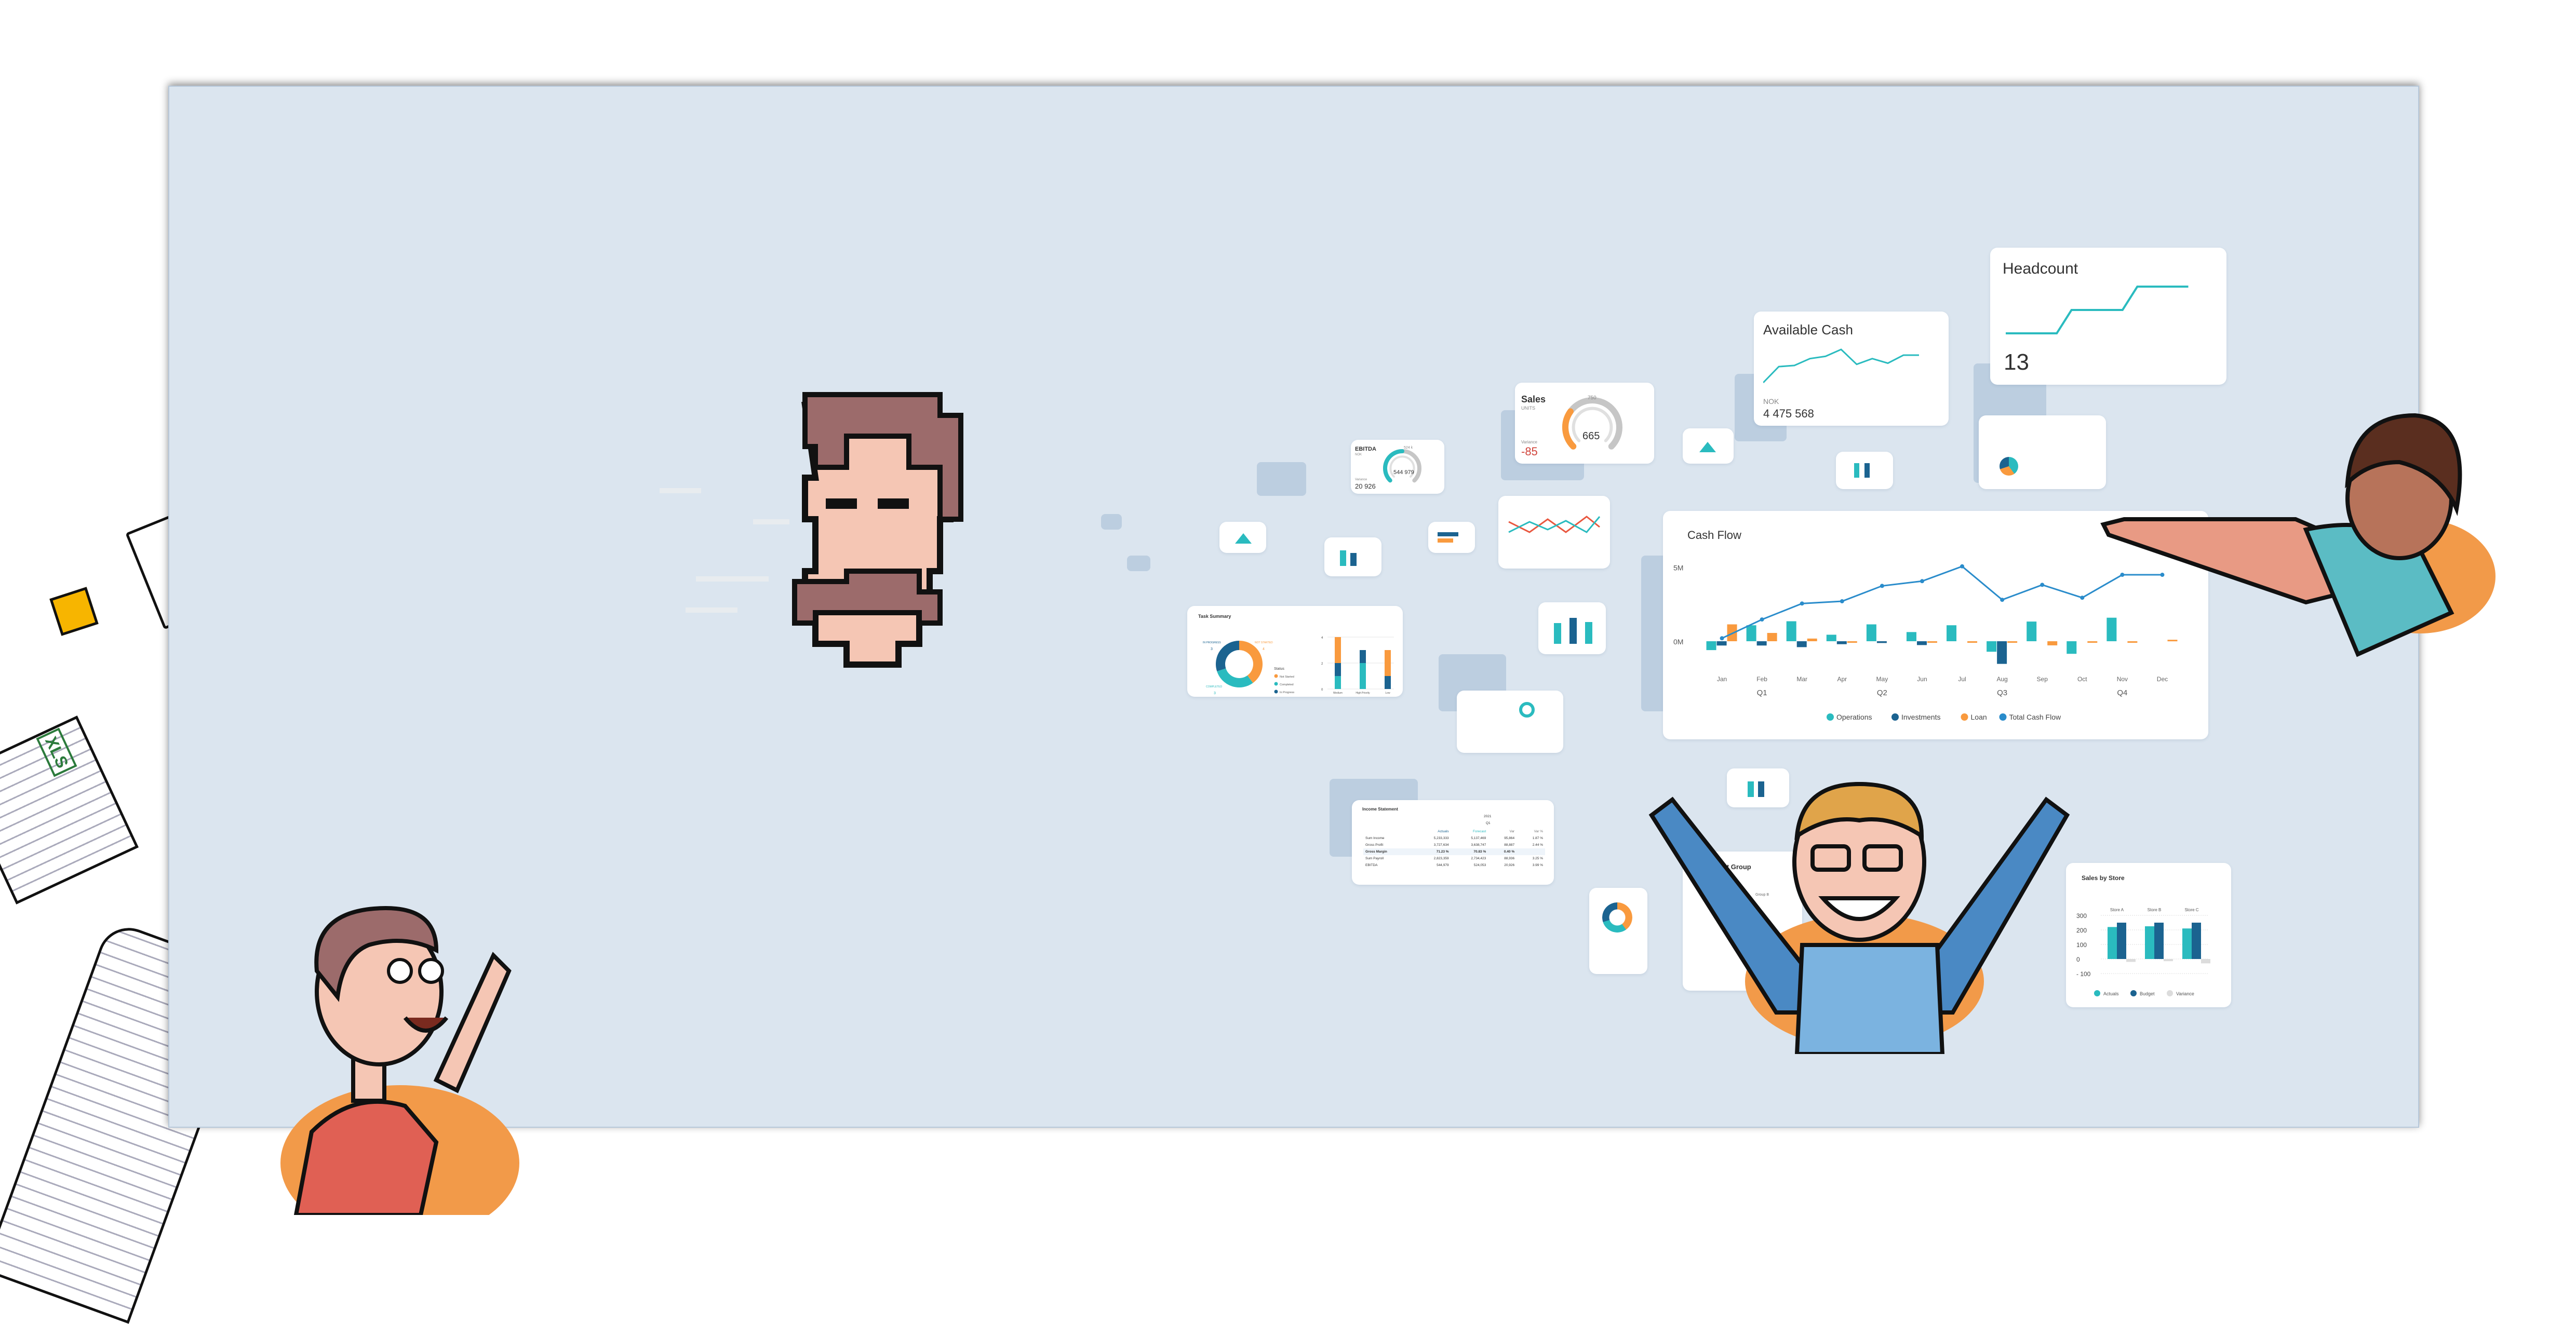 Image resolution: width=2576 pixels, height=1324 pixels. Describe the element at coordinates (2169, 960) in the screenshot. I see `bar-variance` at that location.